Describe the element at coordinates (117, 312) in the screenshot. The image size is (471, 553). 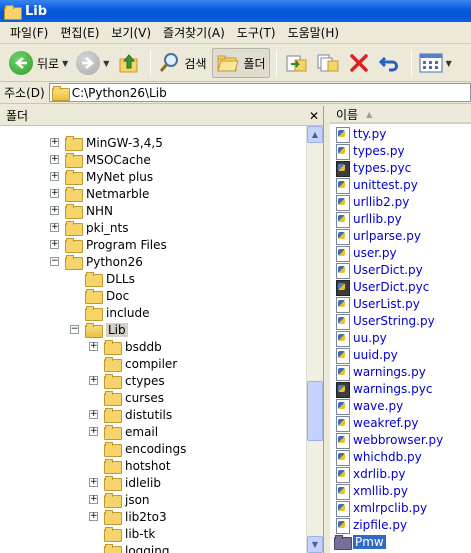
I see `tree-item: include` at that location.